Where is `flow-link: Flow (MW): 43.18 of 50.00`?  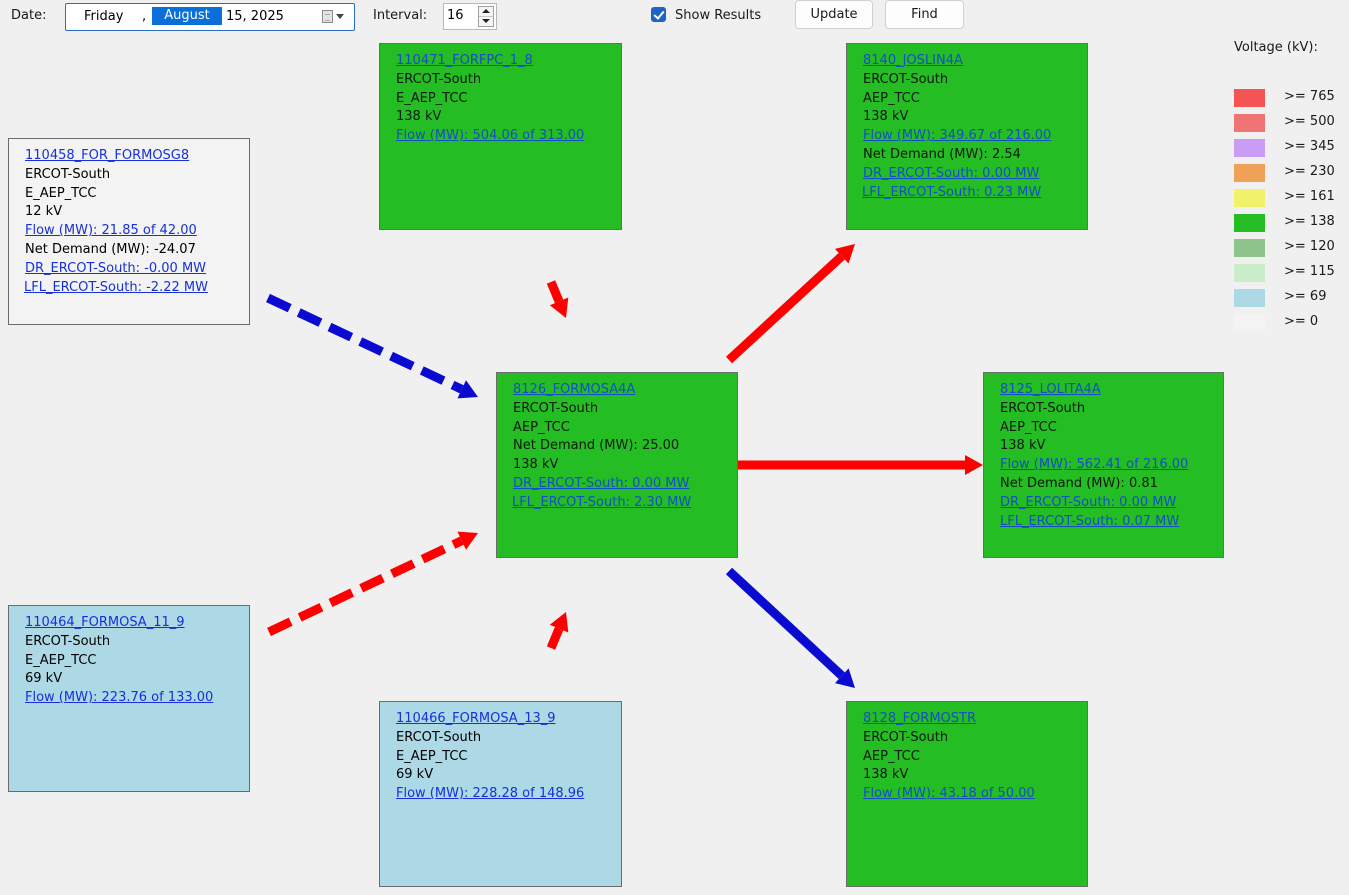
flow-link: Flow (MW): 43.18 of 50.00 is located at coordinates (975, 794).